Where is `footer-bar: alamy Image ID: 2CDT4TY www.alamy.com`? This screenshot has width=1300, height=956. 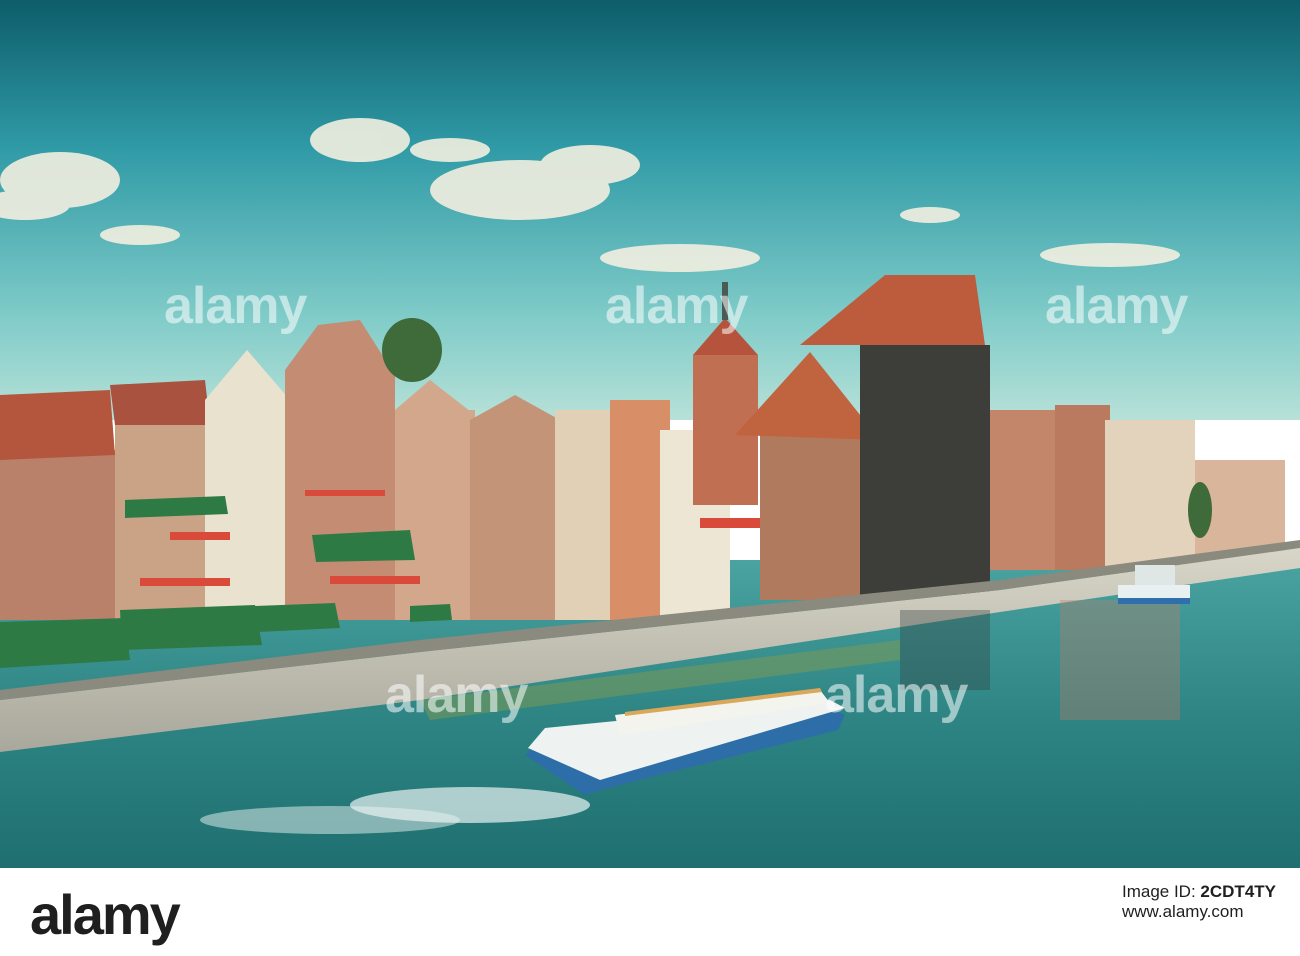 footer-bar: alamy Image ID: 2CDT4TY www.alamy.com is located at coordinates (650, 912).